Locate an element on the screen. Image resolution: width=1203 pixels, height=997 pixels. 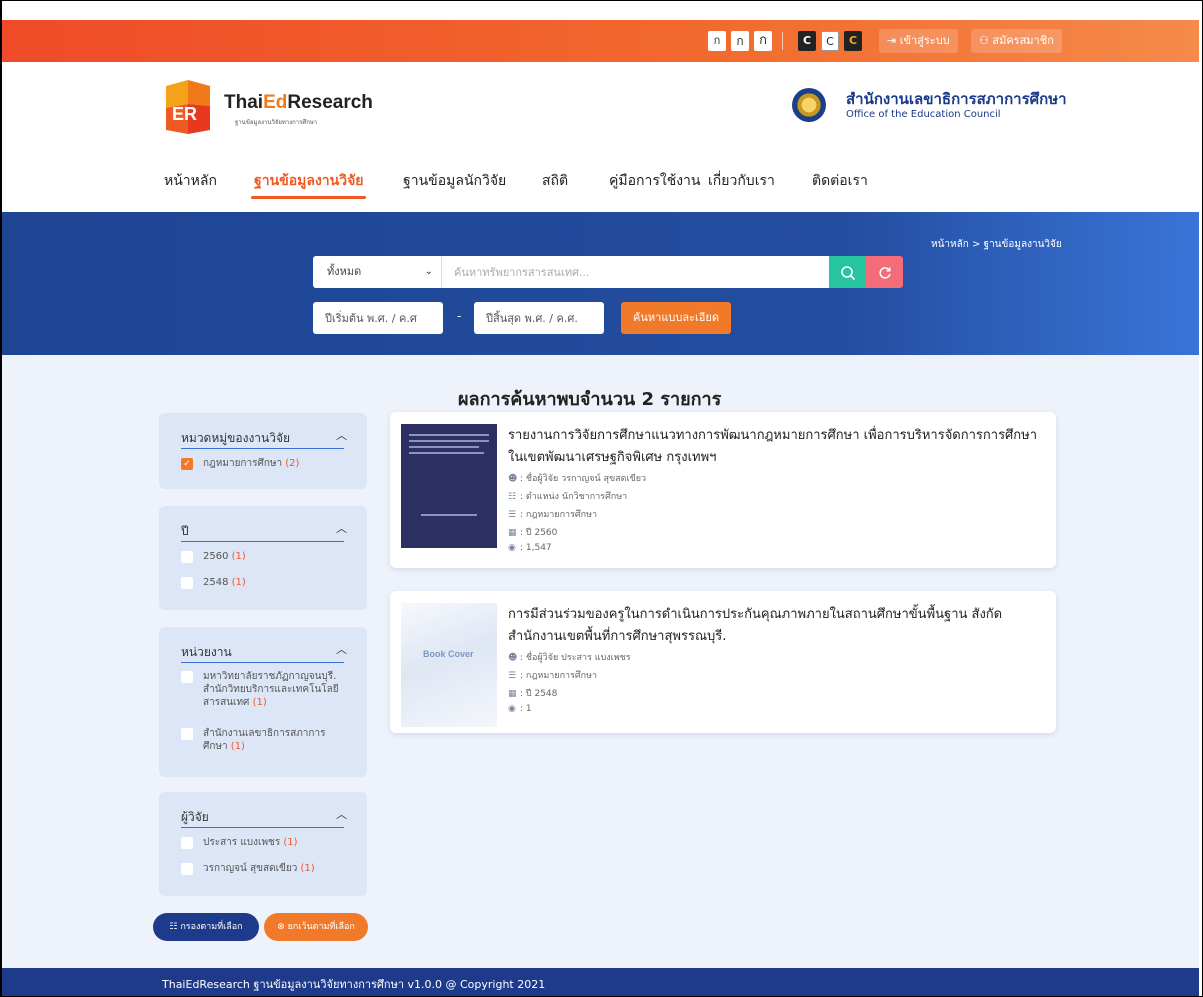
user-icon: ⚇ is located at coordinates (986, 40).